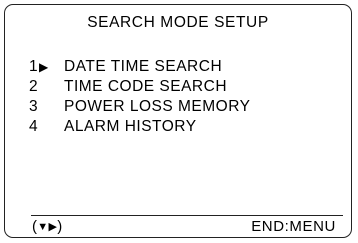 This screenshot has width=358, height=243. I want to click on navigation-hint: (▼▶), so click(47, 226).